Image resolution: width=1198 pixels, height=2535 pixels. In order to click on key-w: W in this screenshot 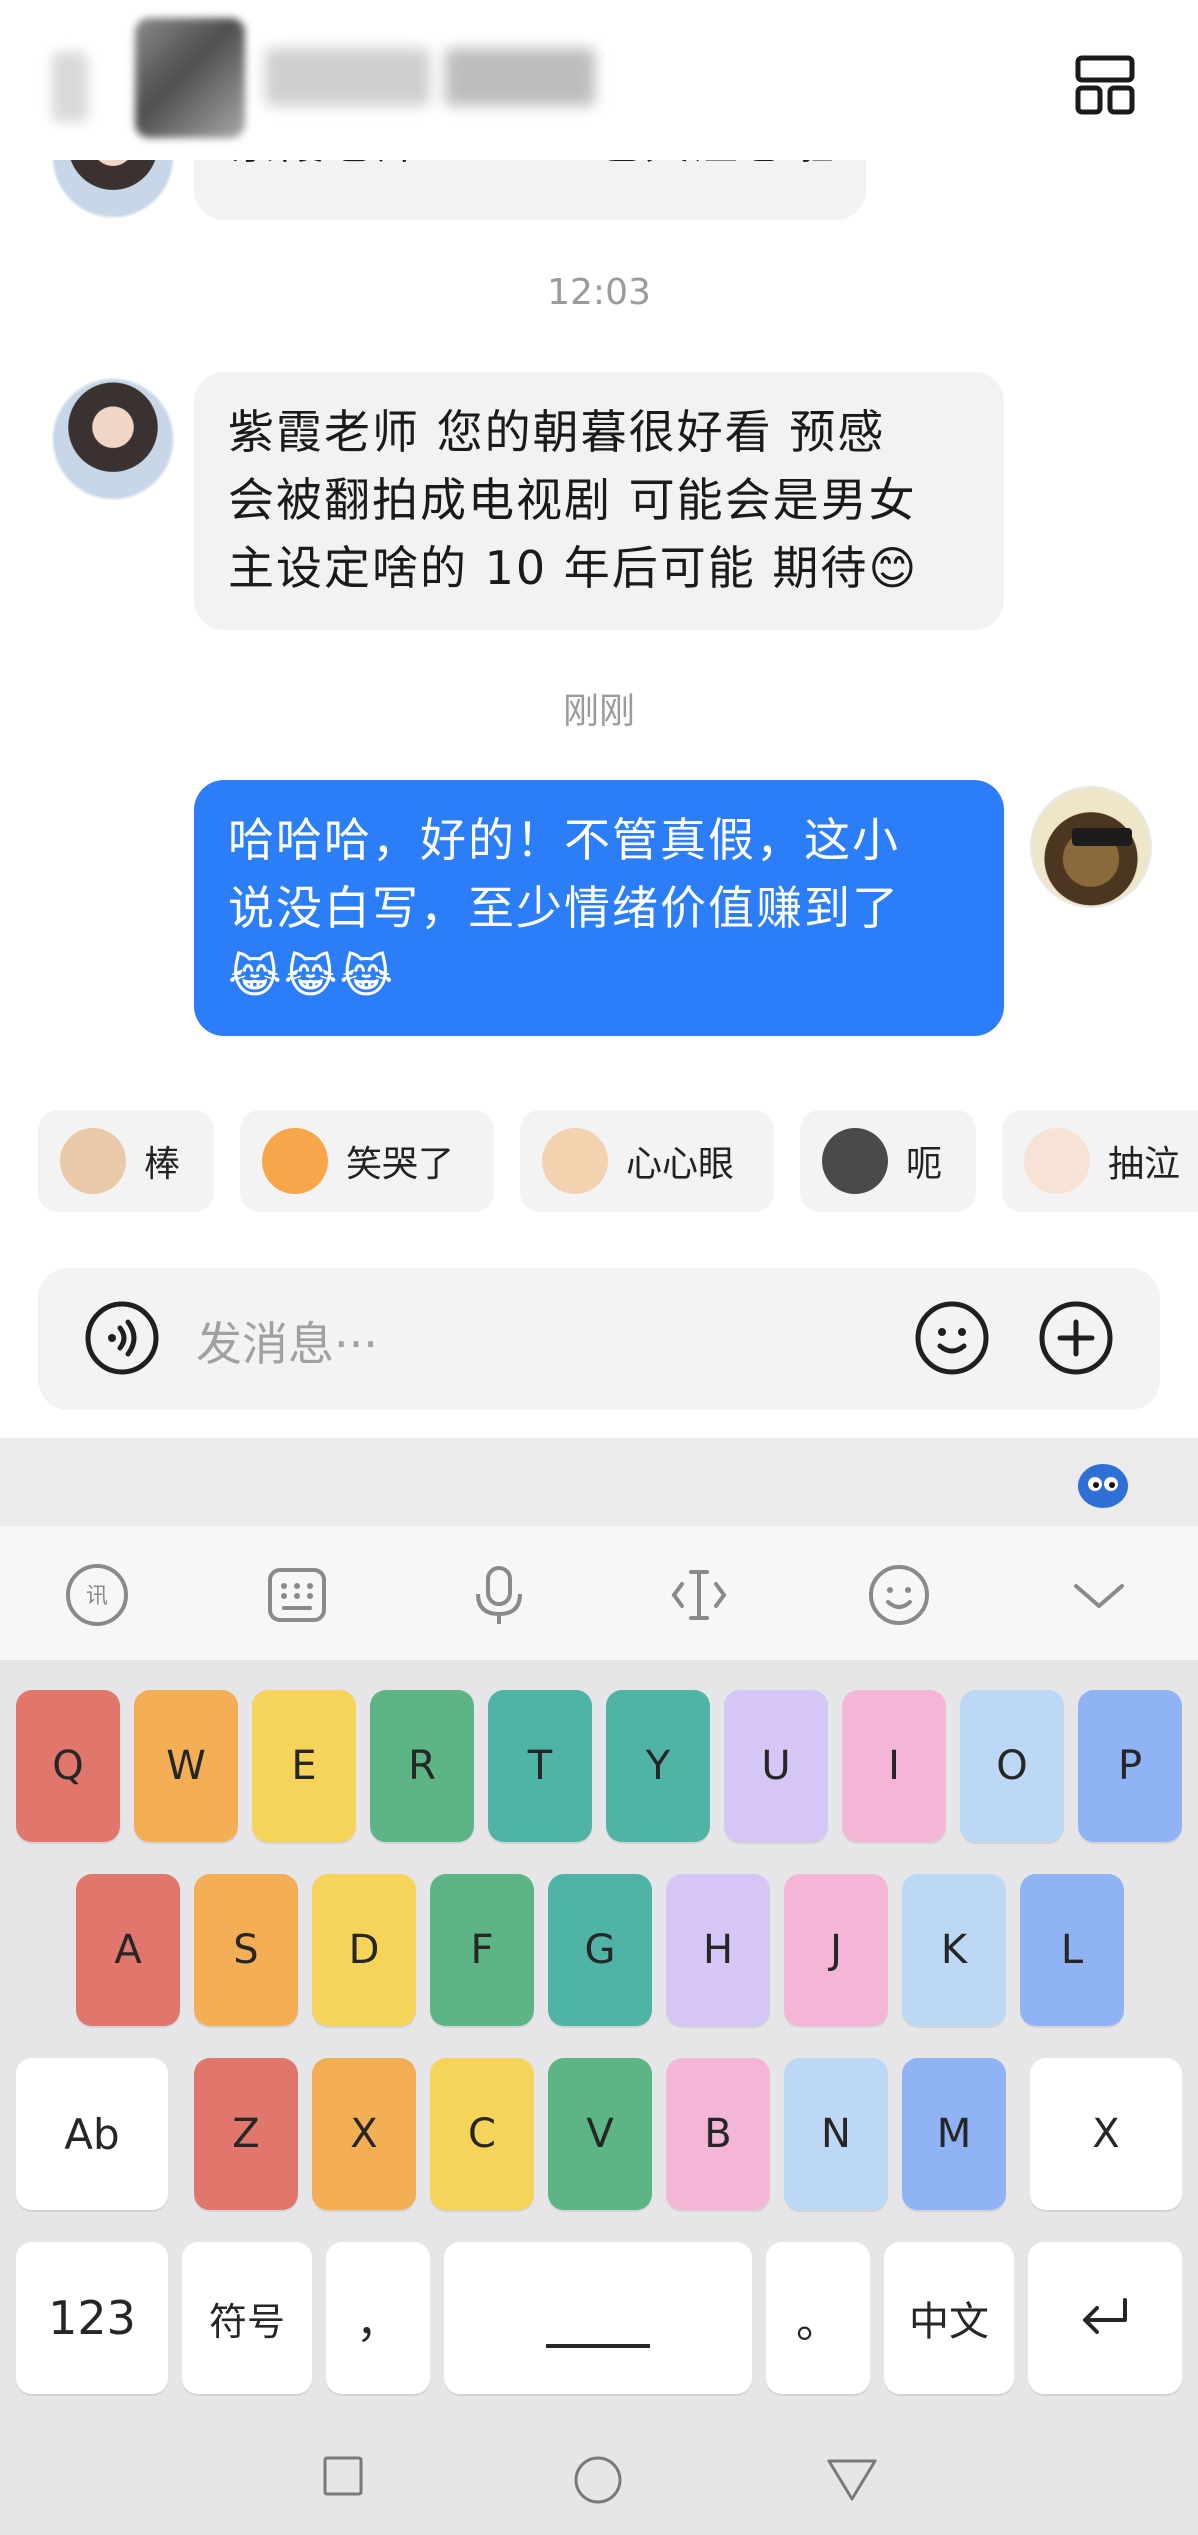, I will do `click(186, 1766)`.